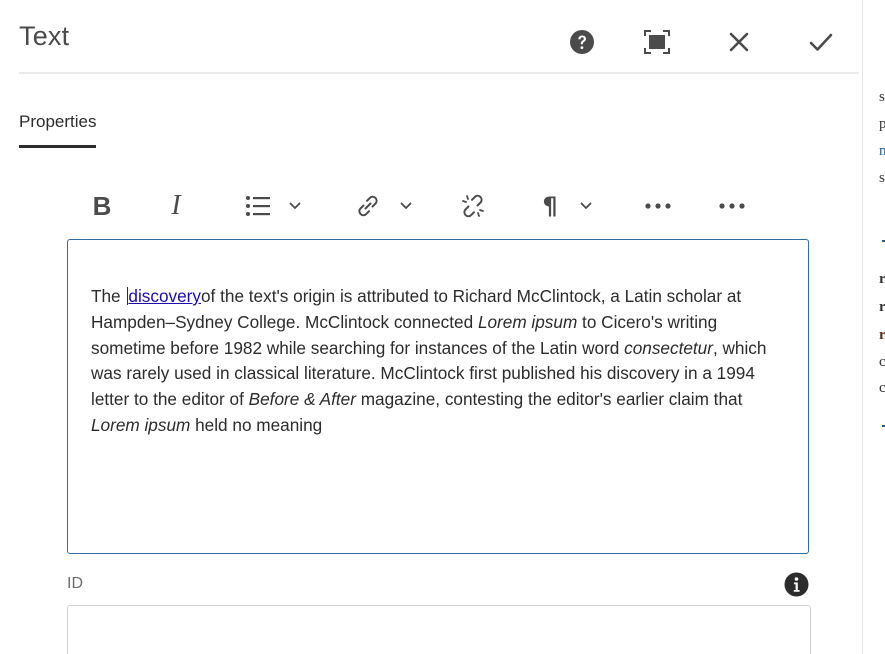  Describe the element at coordinates (273, 206) in the screenshot. I see `list-dropdown-button` at that location.